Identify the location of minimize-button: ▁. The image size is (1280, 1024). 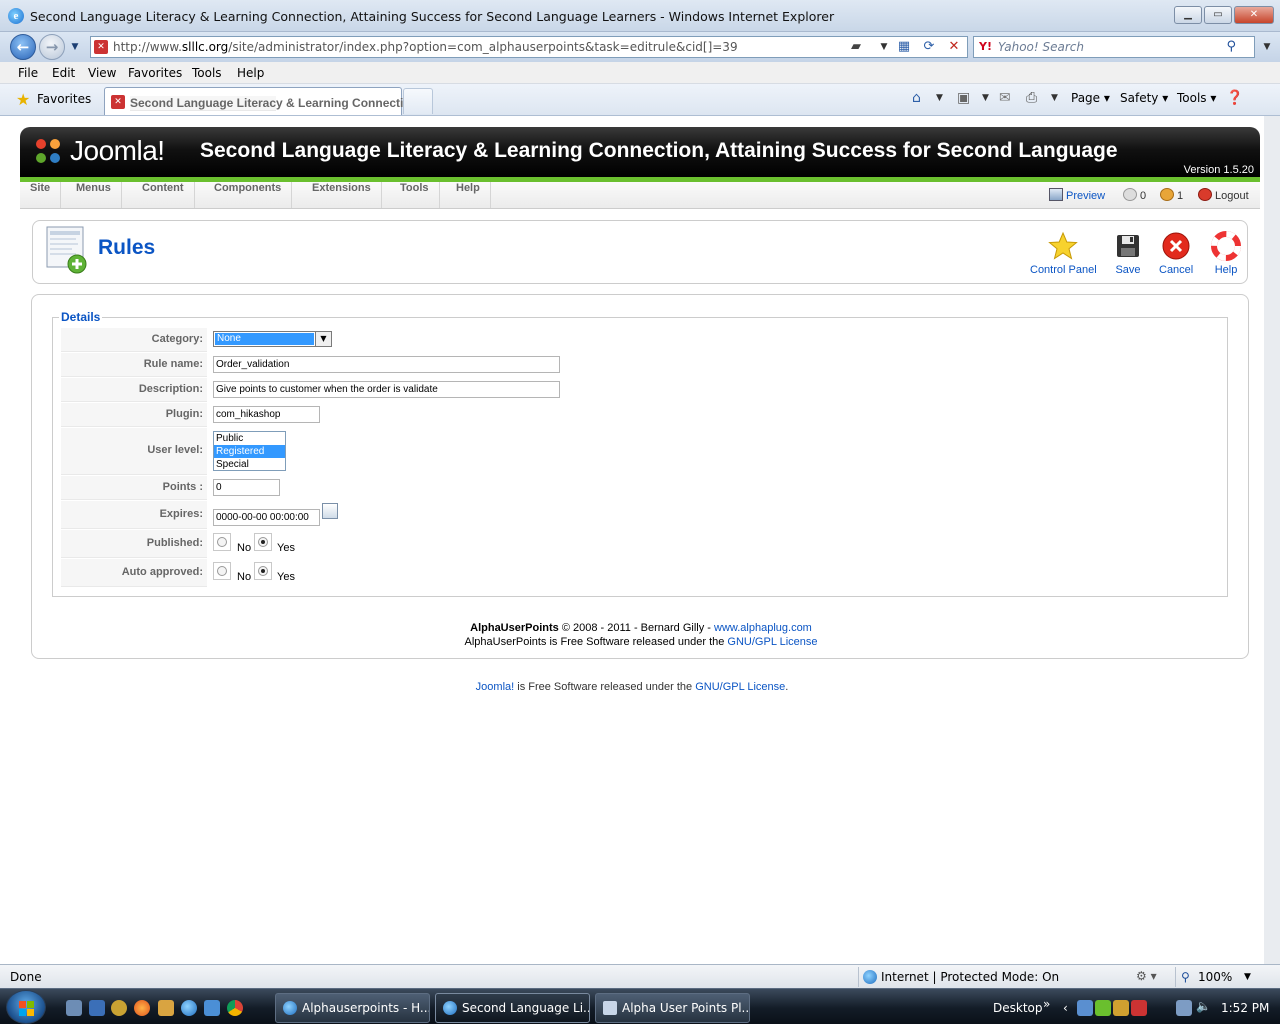
(1188, 15).